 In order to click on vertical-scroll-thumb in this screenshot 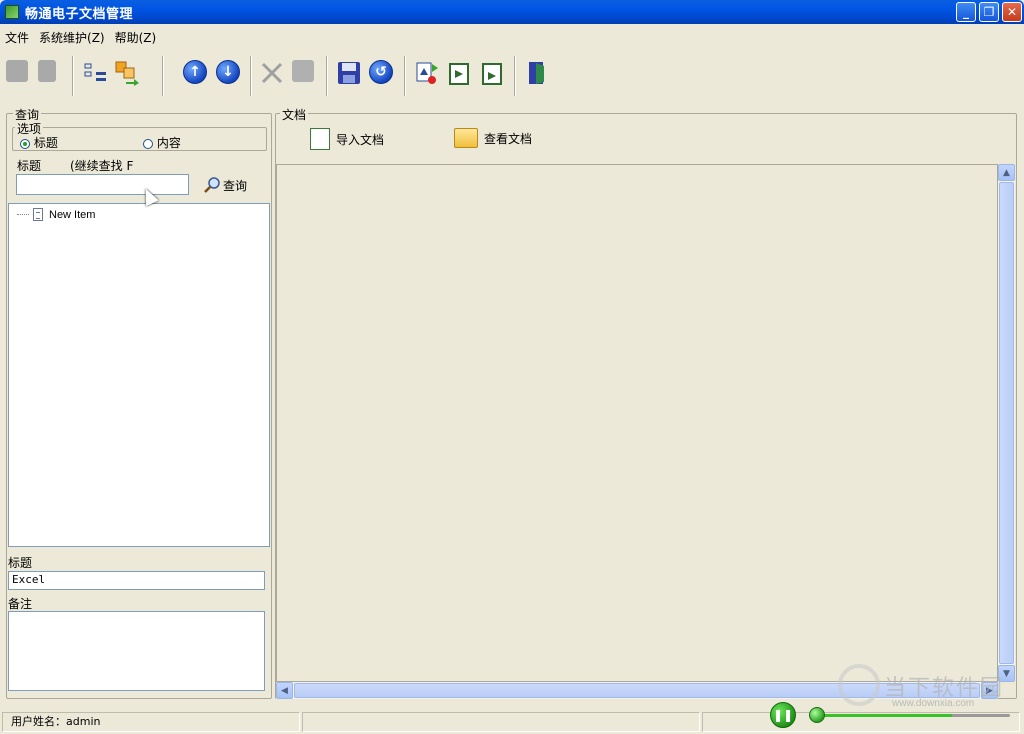, I will do `click(1006, 423)`.